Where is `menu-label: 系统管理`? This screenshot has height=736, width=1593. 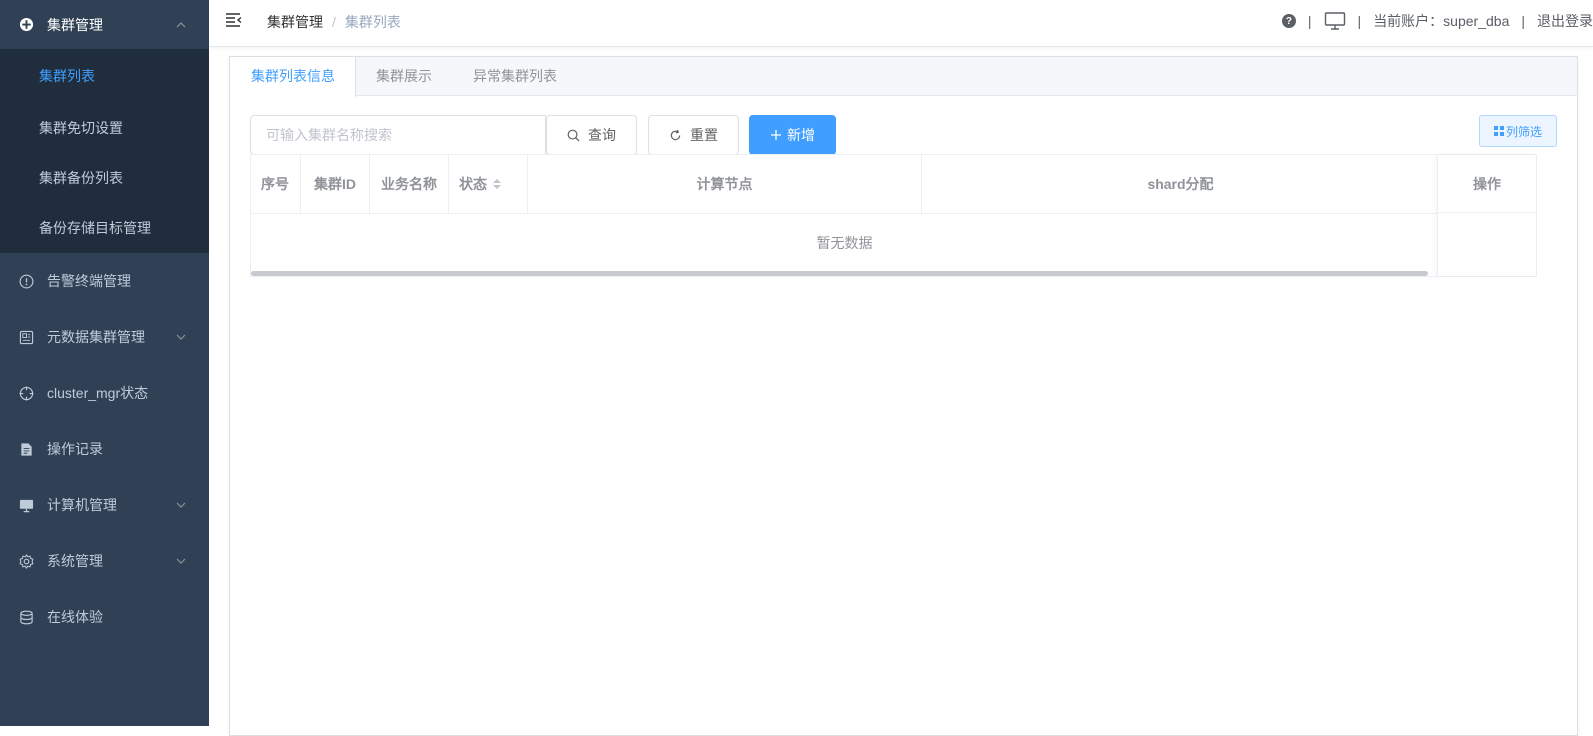 menu-label: 系统管理 is located at coordinates (75, 561).